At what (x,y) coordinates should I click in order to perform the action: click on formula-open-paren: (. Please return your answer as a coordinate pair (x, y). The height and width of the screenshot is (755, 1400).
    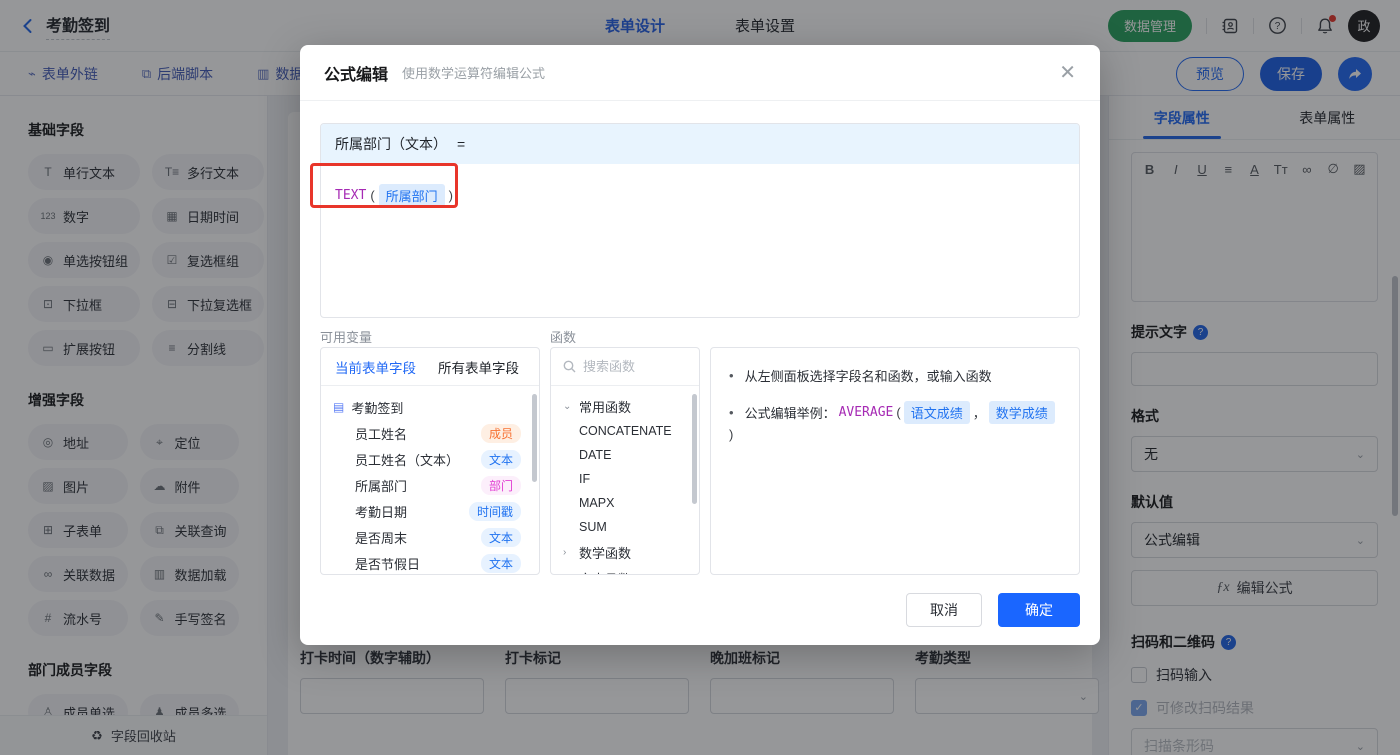
    Looking at the image, I should click on (372, 195).